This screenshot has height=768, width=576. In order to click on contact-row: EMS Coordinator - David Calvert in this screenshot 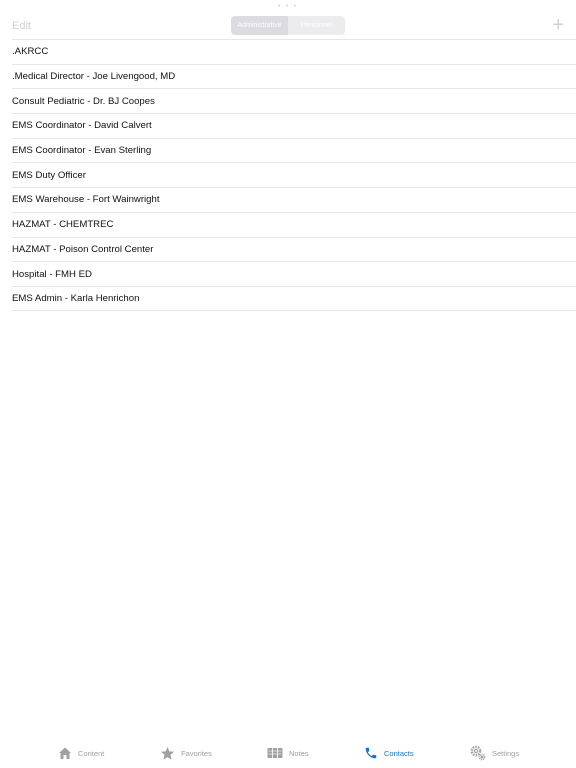, I will do `click(294, 125)`.